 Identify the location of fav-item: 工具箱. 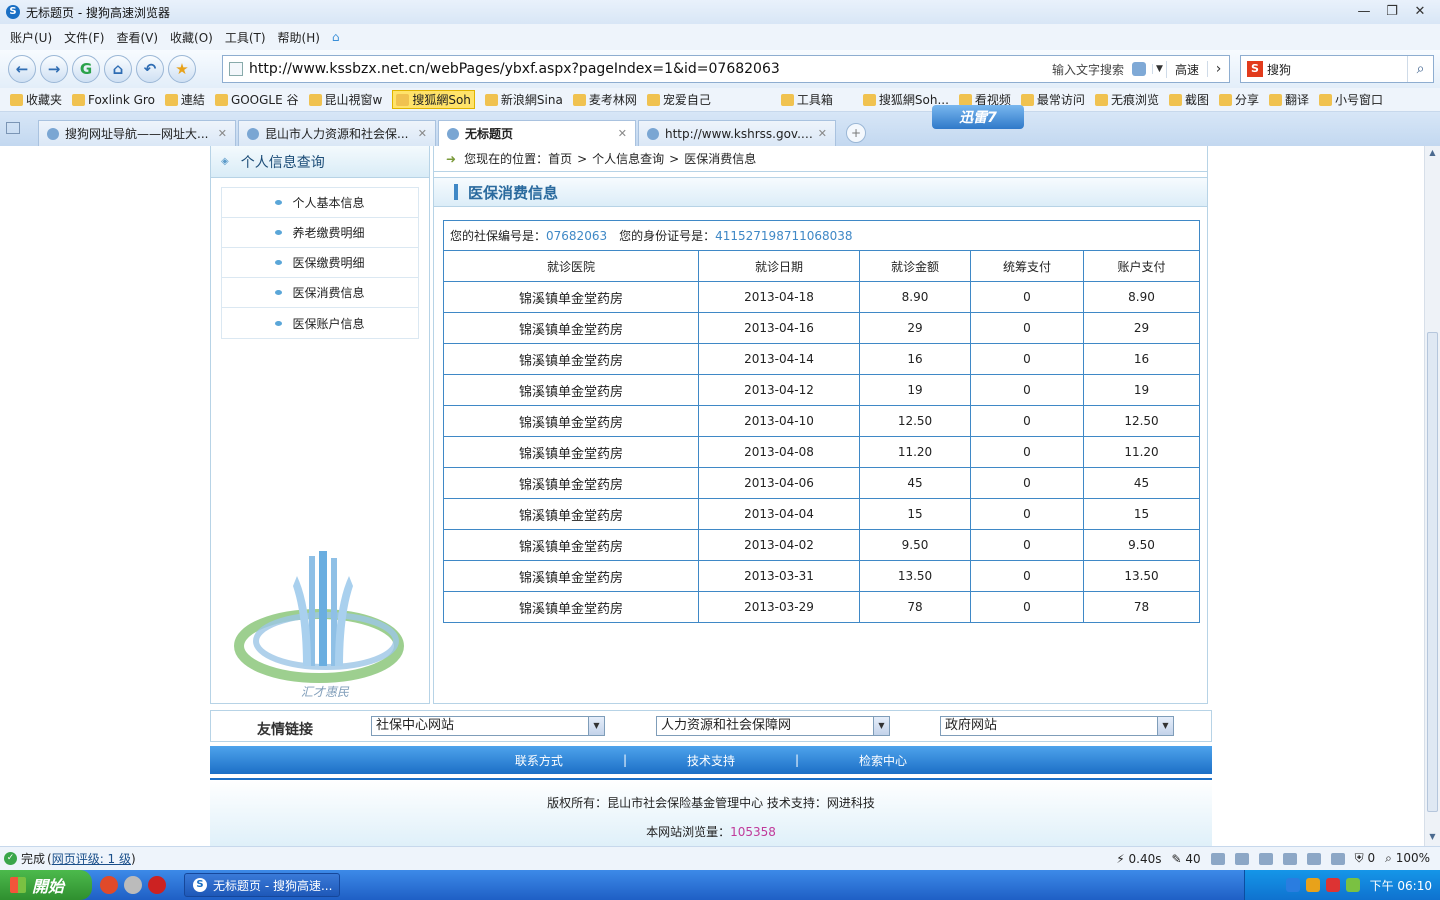
(806, 99).